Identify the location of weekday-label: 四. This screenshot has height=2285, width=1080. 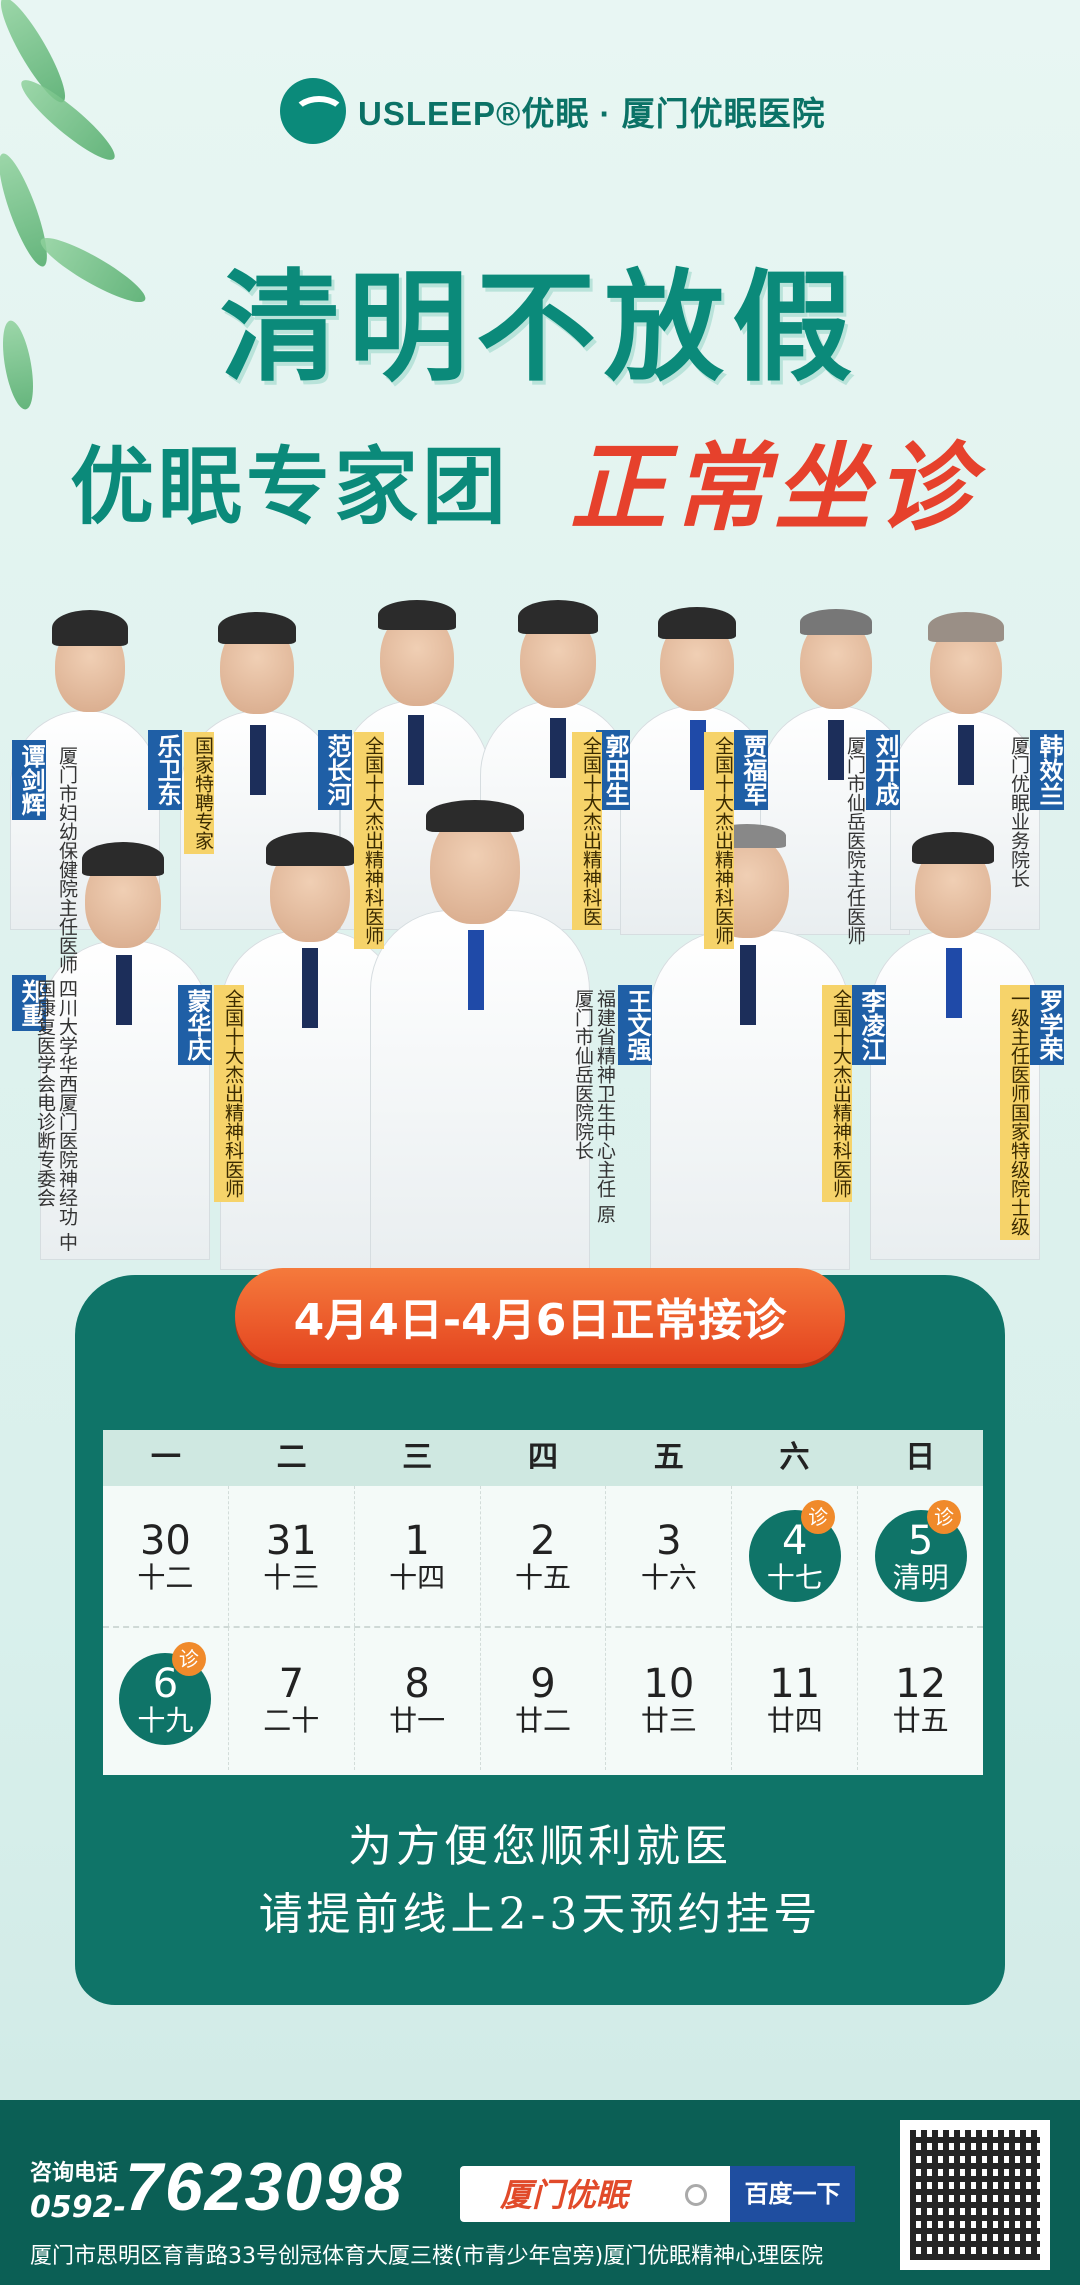
(543, 1457).